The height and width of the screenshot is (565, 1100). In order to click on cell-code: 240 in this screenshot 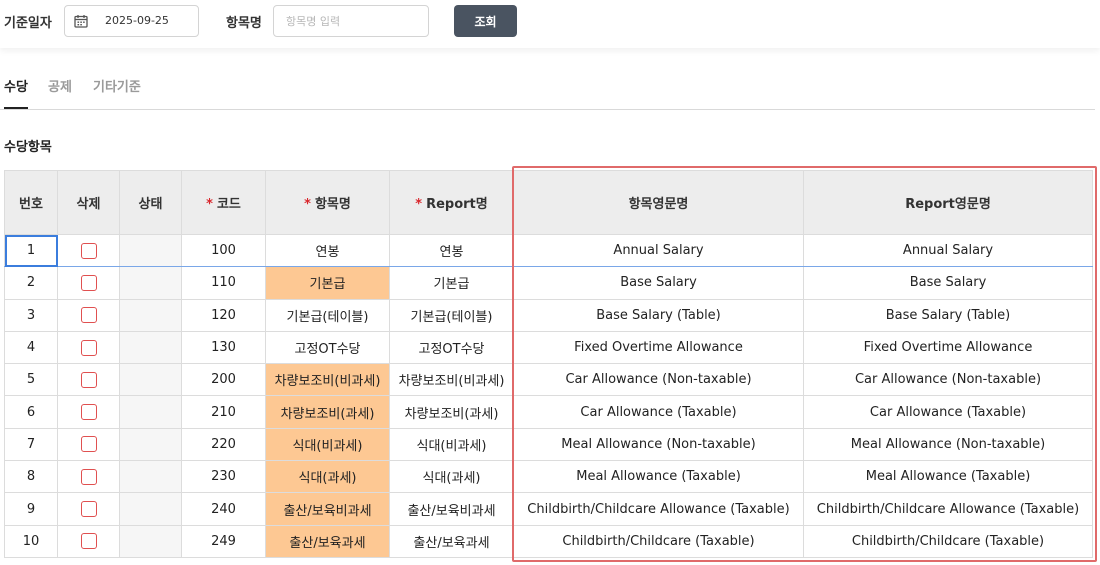, I will do `click(223, 509)`.